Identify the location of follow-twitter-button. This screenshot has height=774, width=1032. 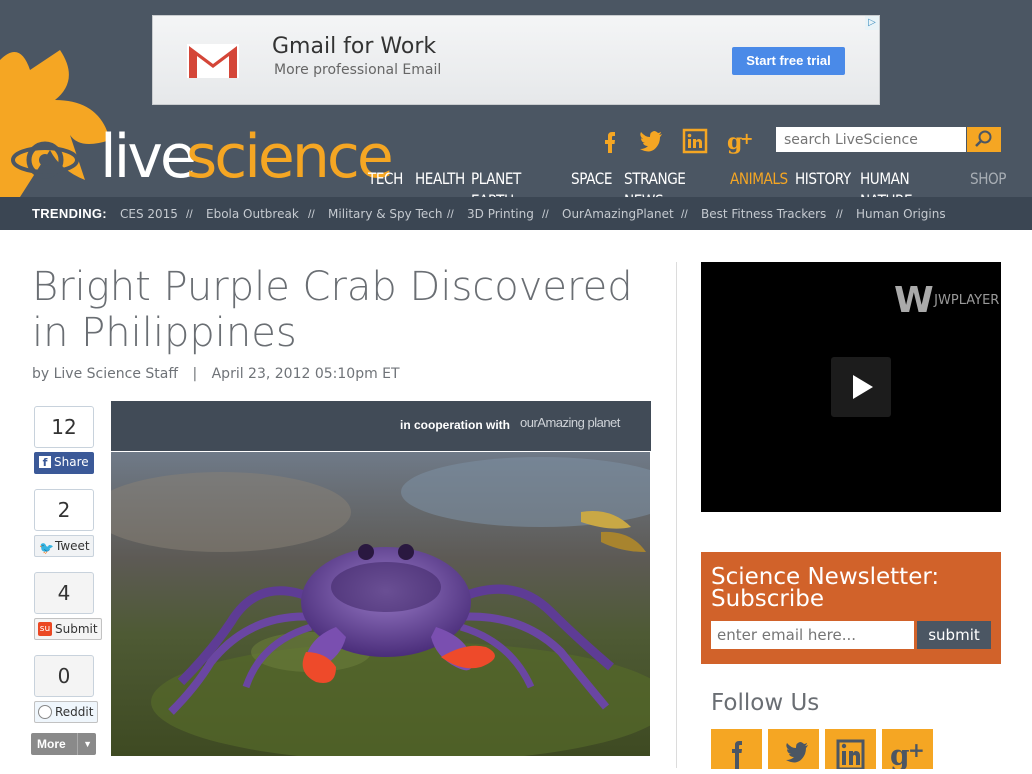
(793, 749).